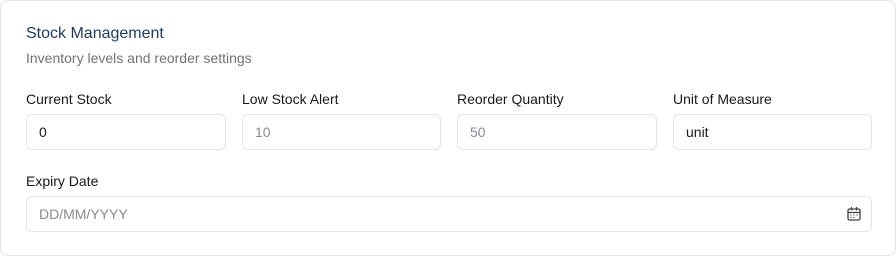 This screenshot has width=896, height=256. What do you see at coordinates (95, 33) in the screenshot?
I see `section-title: Stock Management` at bounding box center [95, 33].